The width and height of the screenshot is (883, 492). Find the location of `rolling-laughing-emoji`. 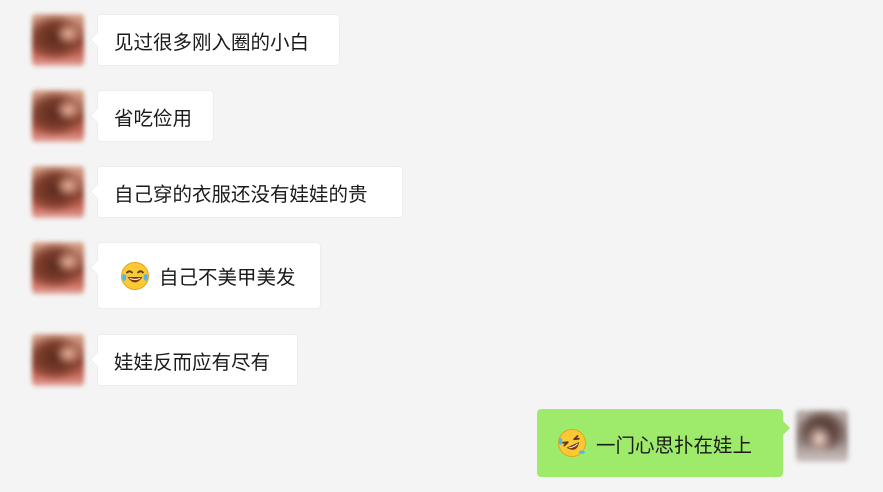

rolling-laughing-emoji is located at coordinates (572, 443).